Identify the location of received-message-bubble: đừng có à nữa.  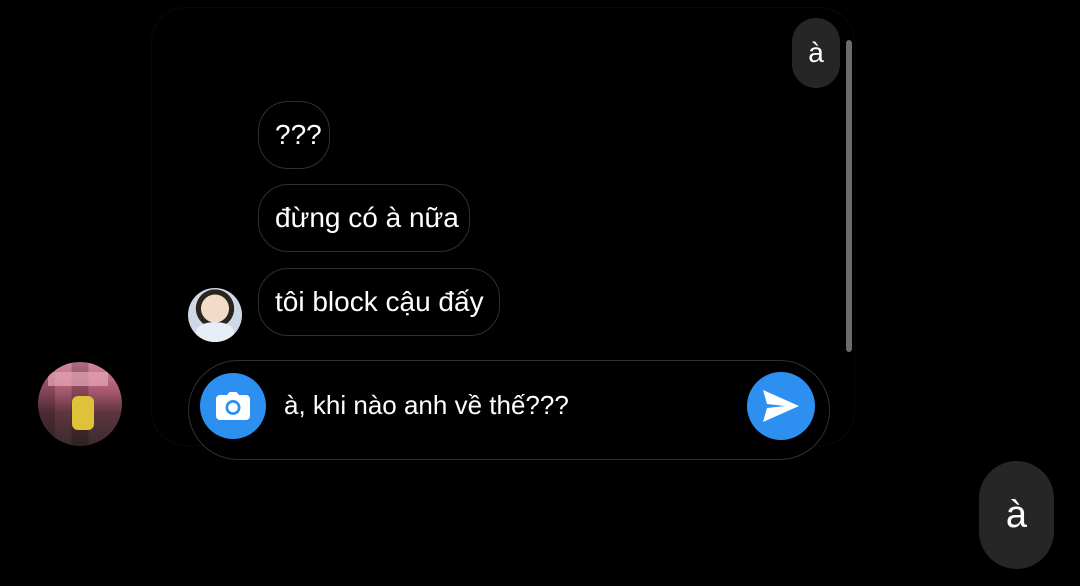
(364, 218).